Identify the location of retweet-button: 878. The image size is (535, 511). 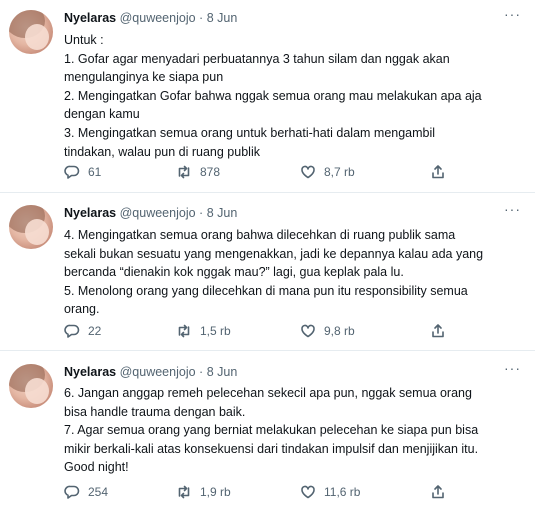
(198, 172).